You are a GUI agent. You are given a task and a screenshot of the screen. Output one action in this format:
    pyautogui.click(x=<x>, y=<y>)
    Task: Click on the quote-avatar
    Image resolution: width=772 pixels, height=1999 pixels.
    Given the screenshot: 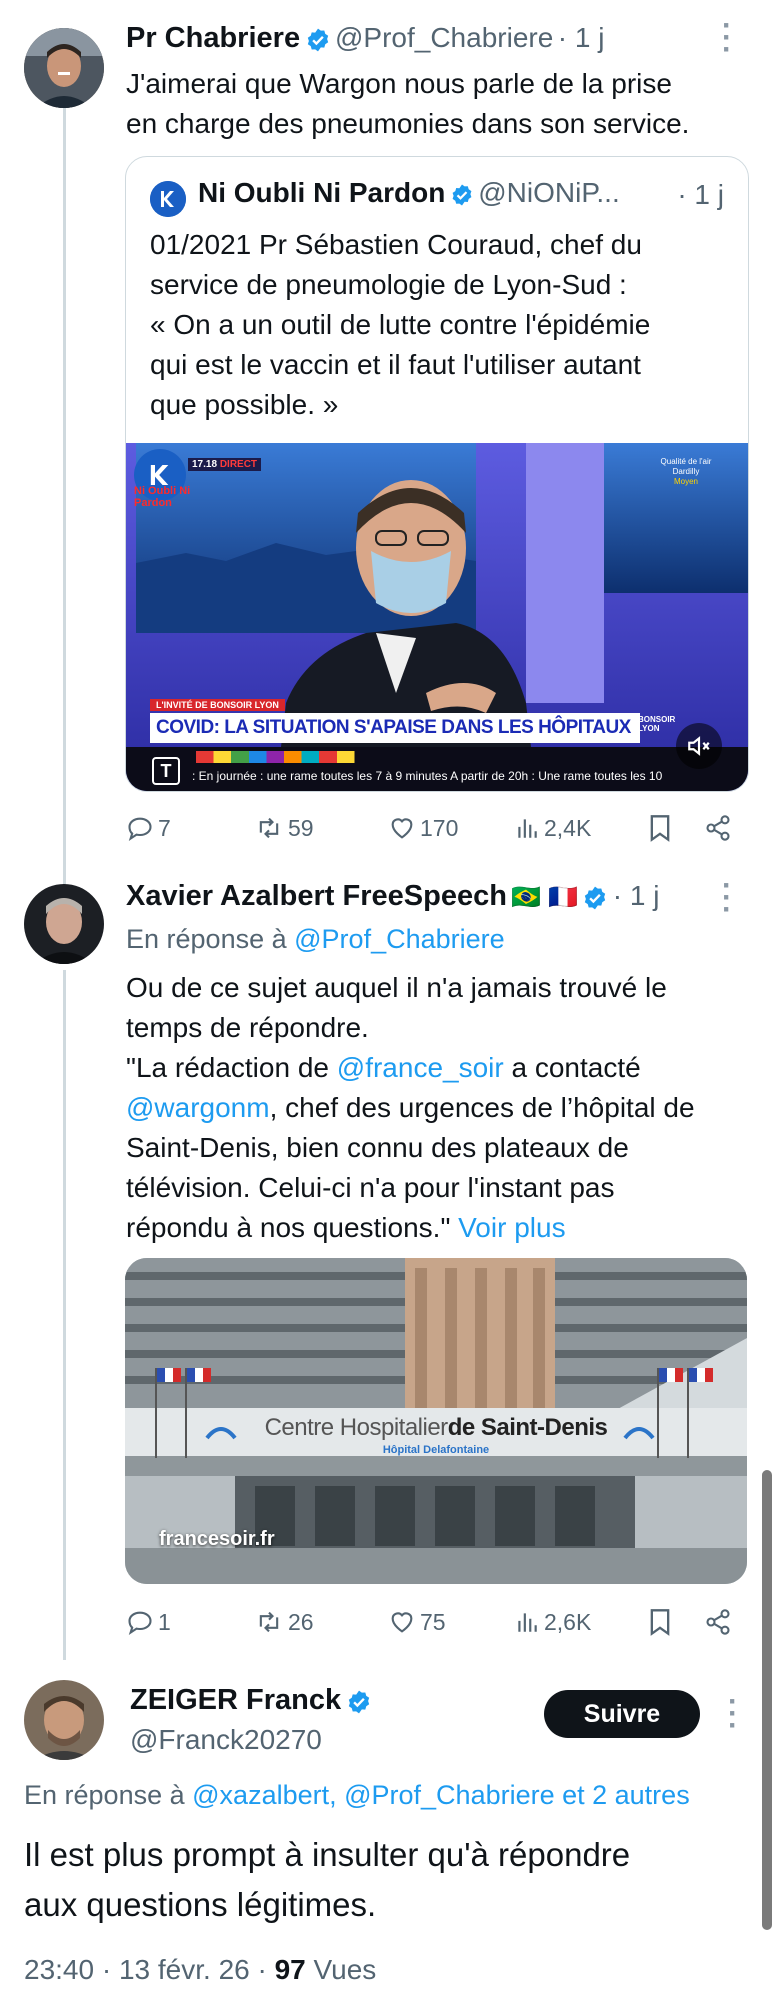 What is the action you would take?
    pyautogui.click(x=168, y=199)
    